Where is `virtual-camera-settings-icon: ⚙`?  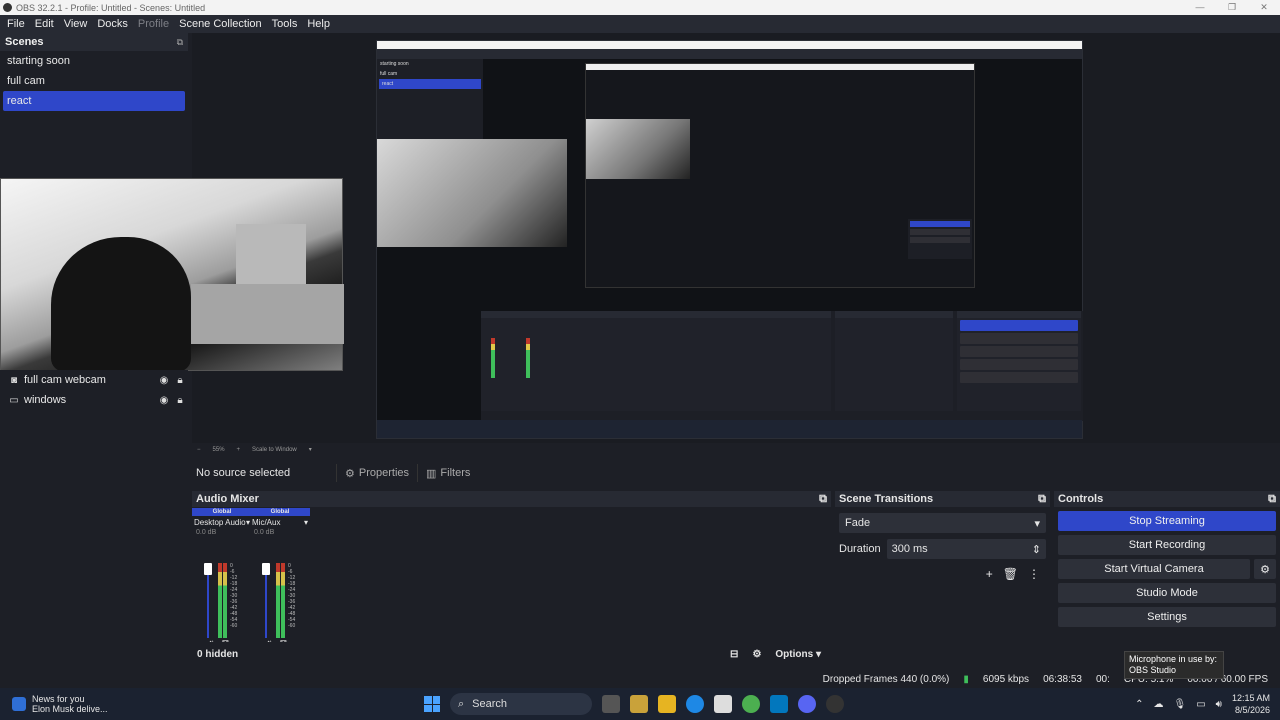
virtual-camera-settings-icon: ⚙ is located at coordinates (1265, 569).